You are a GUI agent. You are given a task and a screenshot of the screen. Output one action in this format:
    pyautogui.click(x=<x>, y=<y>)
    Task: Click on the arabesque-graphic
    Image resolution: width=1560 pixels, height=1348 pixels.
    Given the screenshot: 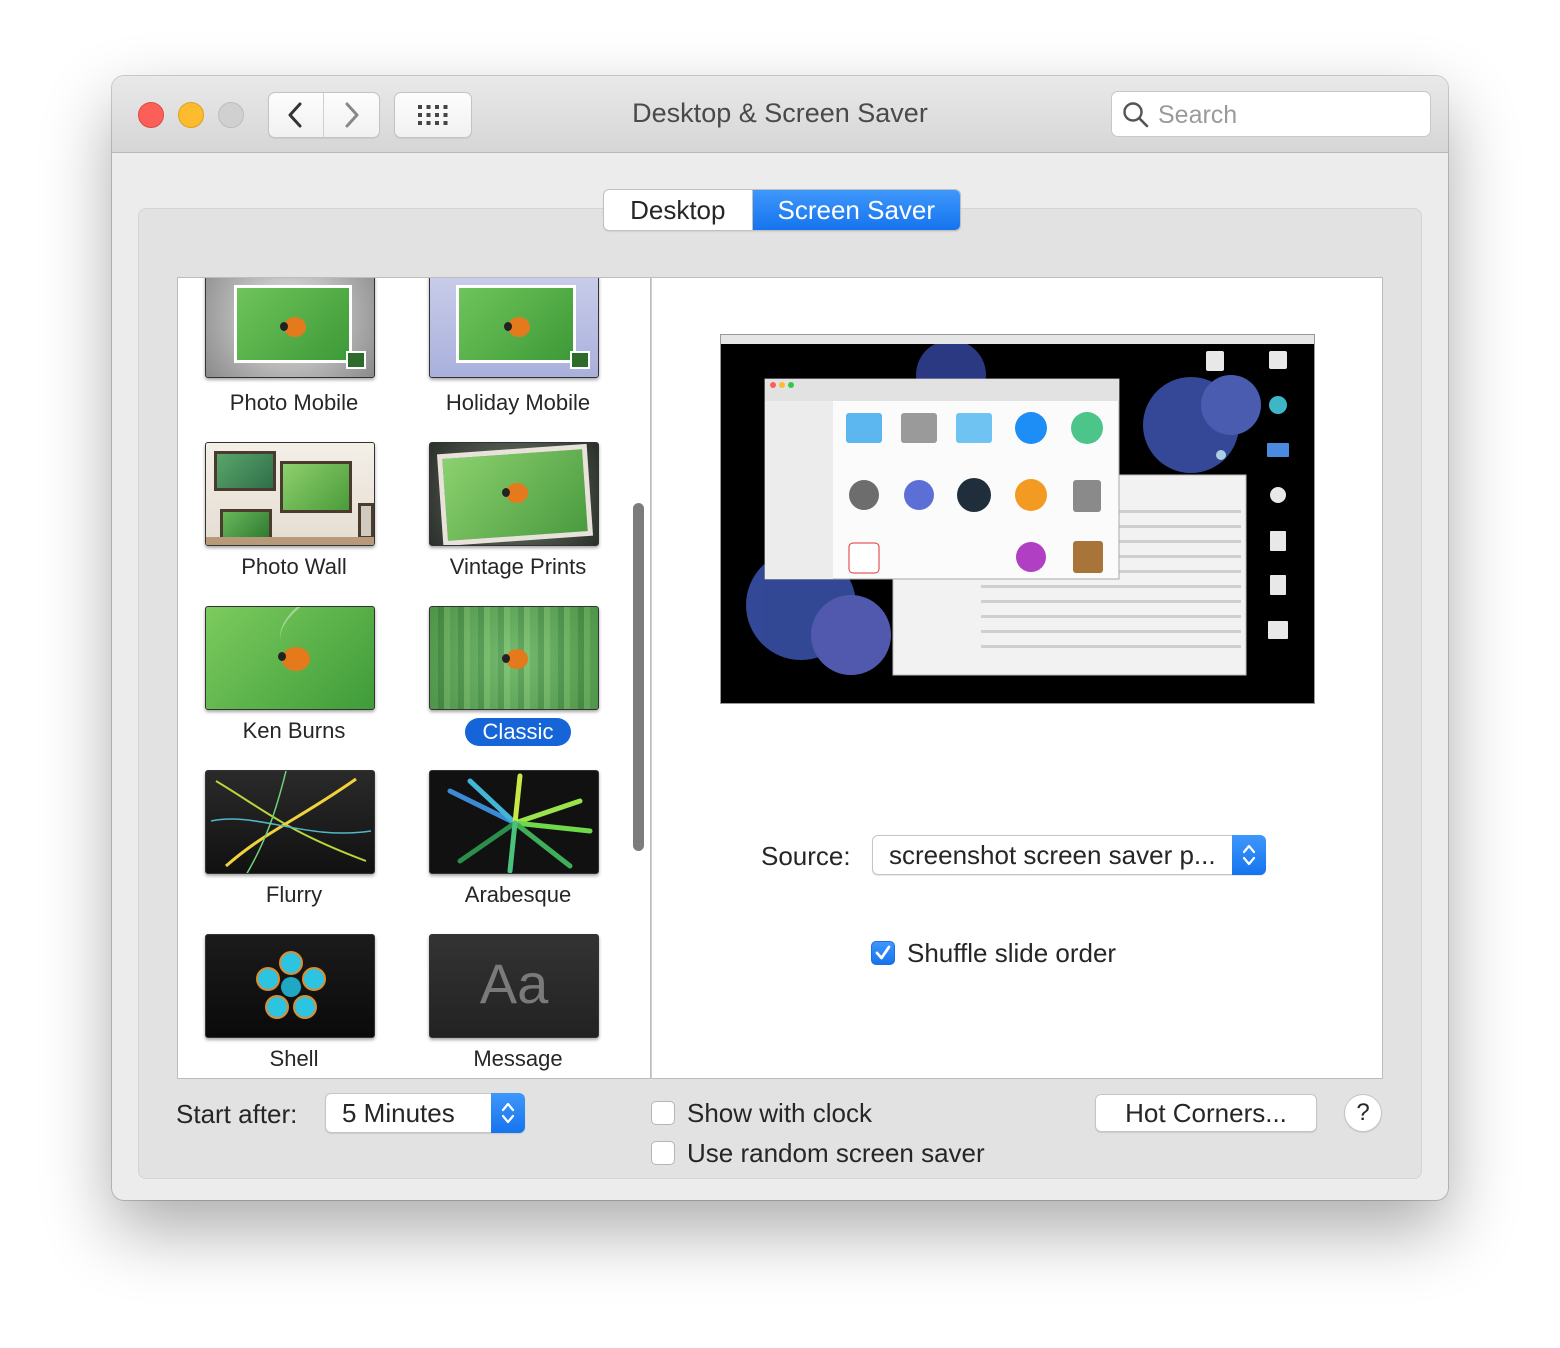 What is the action you would take?
    pyautogui.click(x=520, y=823)
    